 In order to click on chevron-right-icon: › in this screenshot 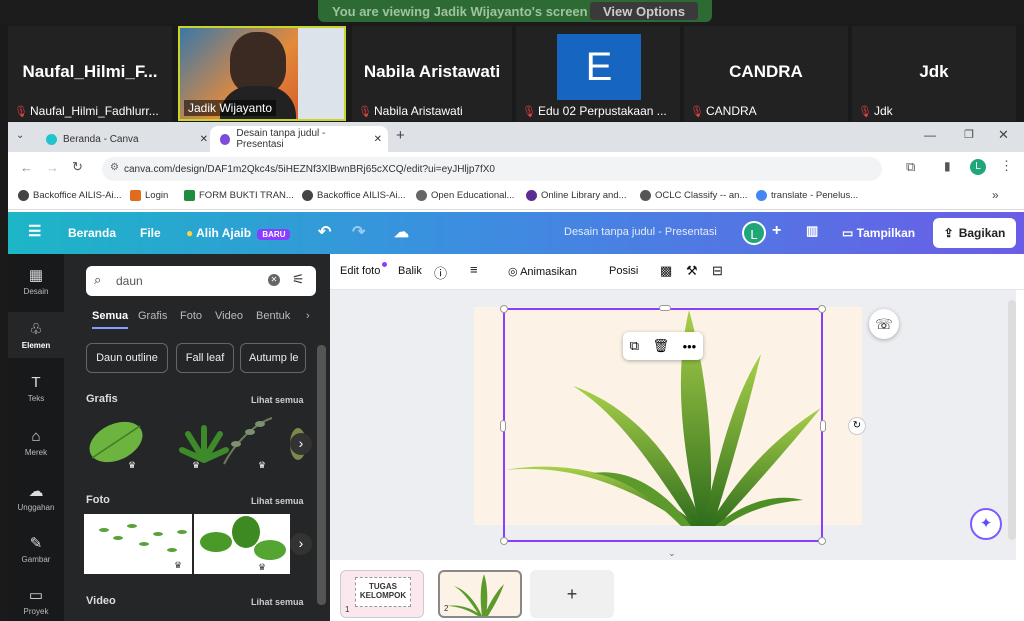, I will do `click(308, 316)`.